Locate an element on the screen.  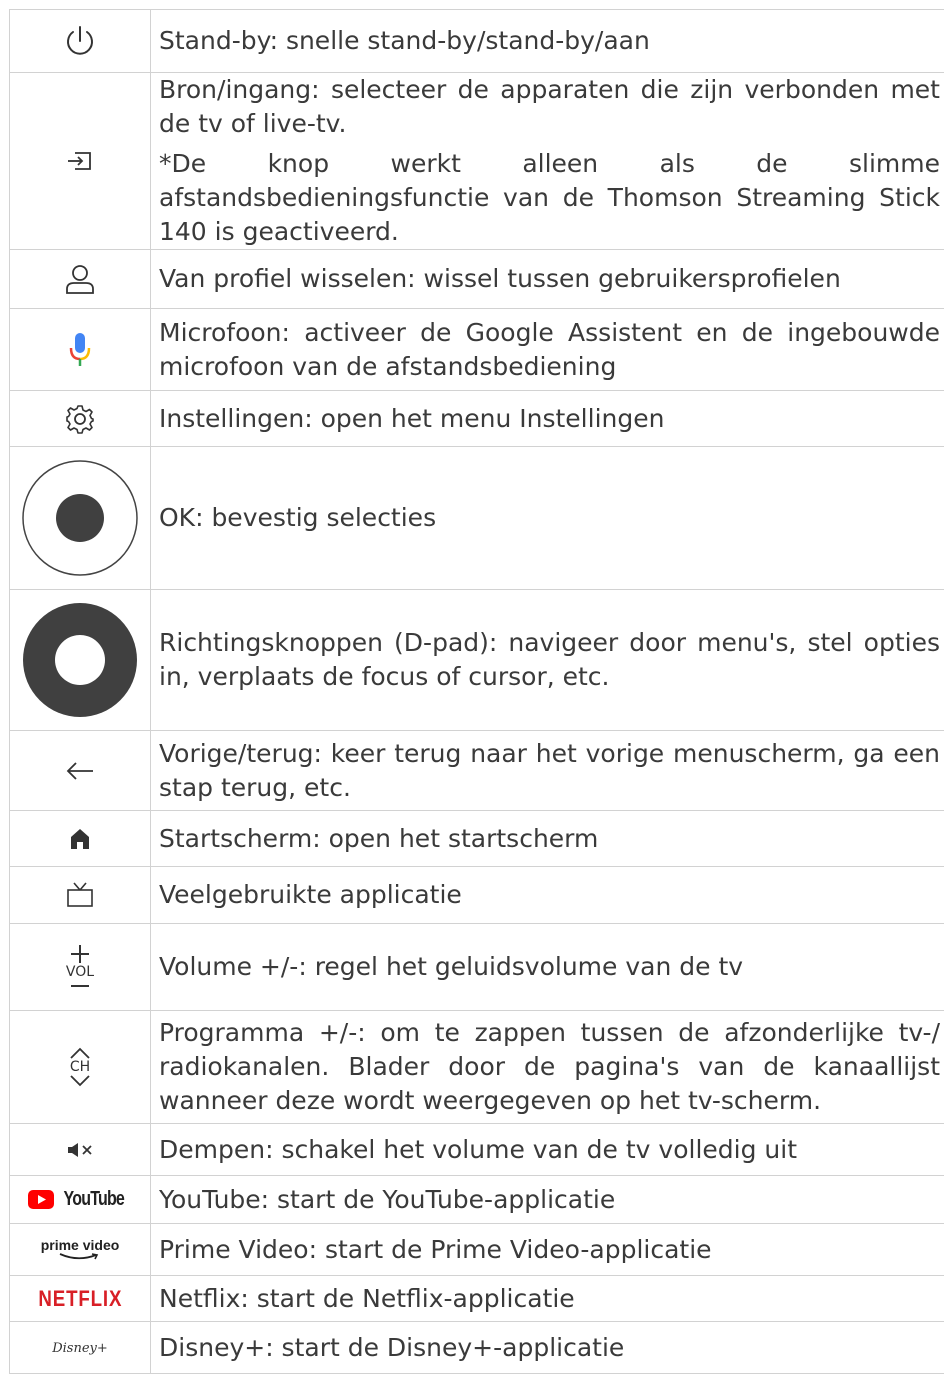
dpad-icon is located at coordinates (80, 660).